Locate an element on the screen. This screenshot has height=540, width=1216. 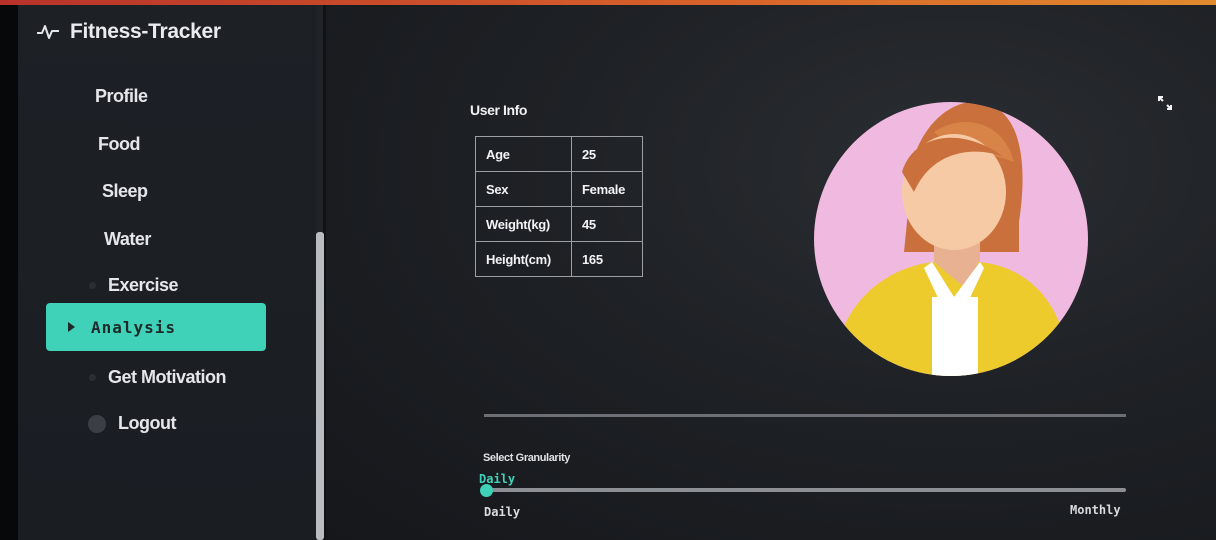
table-cell-value: 25 is located at coordinates (607, 154).